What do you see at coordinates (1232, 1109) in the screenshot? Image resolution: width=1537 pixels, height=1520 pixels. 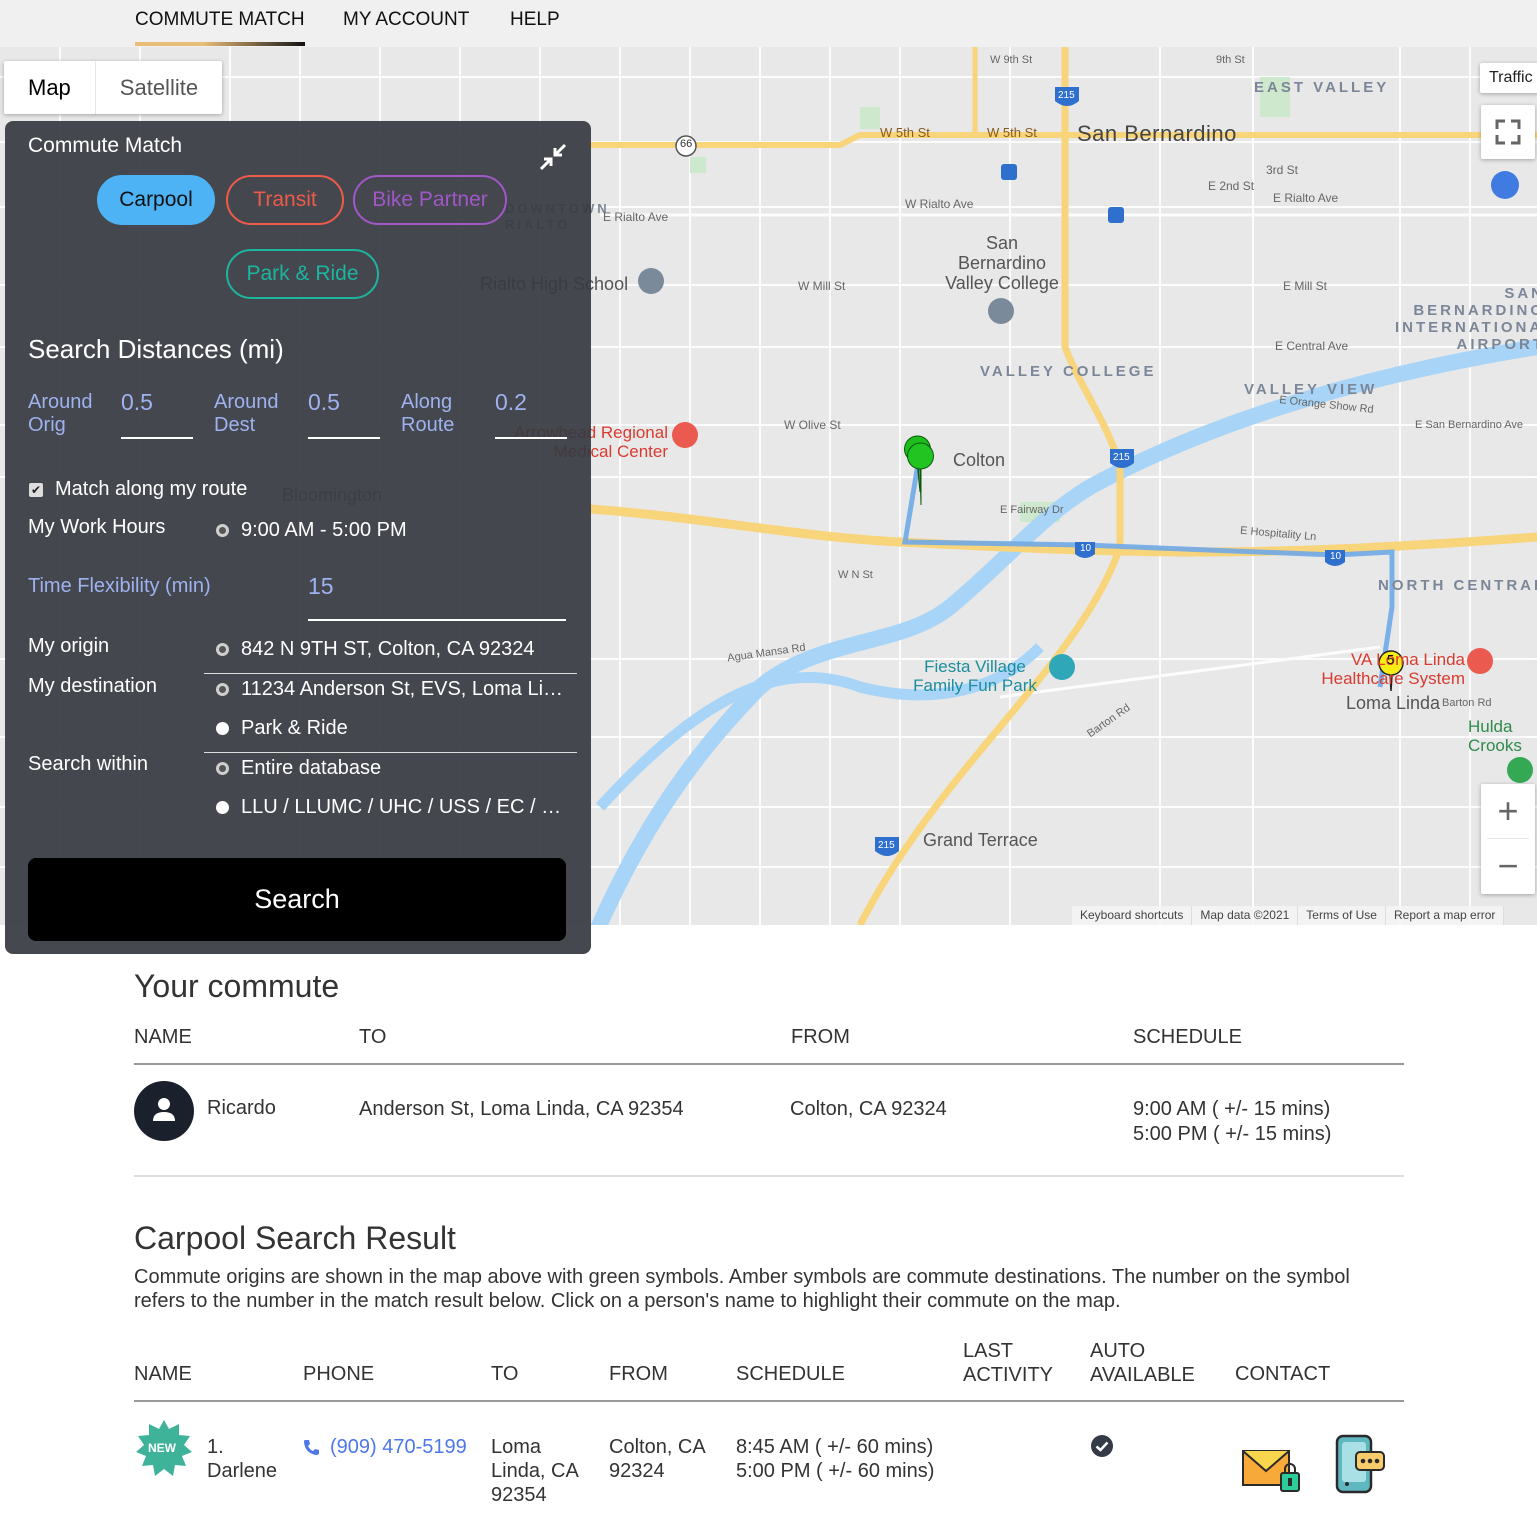 I see `your-commute-schedule-am: 9:00 AM ( +/- 15 mins)` at bounding box center [1232, 1109].